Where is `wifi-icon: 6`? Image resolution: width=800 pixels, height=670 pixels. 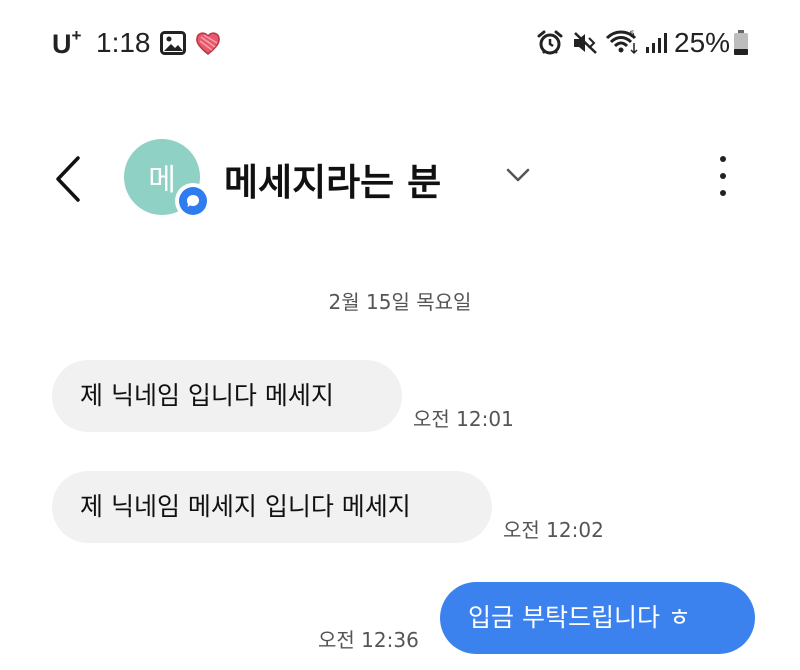
wifi-icon: 6 is located at coordinates (621, 42).